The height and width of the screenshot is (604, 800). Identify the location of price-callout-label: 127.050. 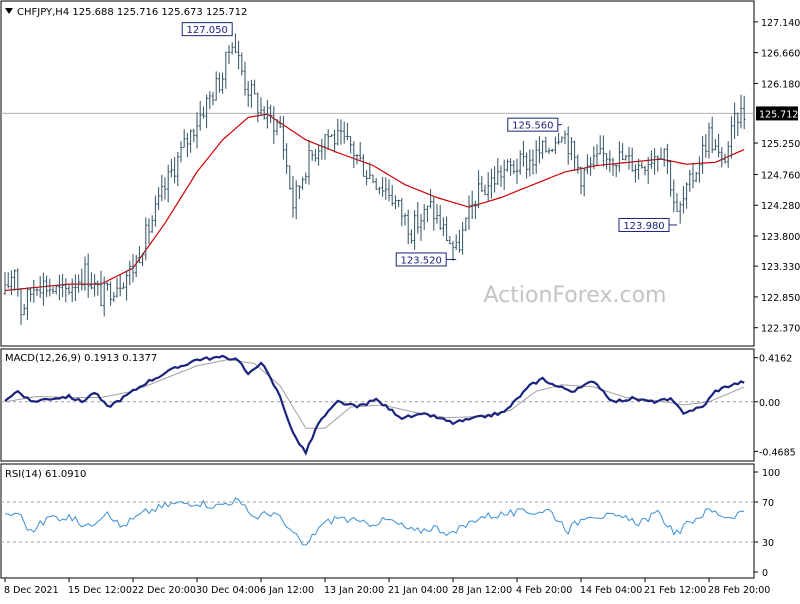
(207, 30).